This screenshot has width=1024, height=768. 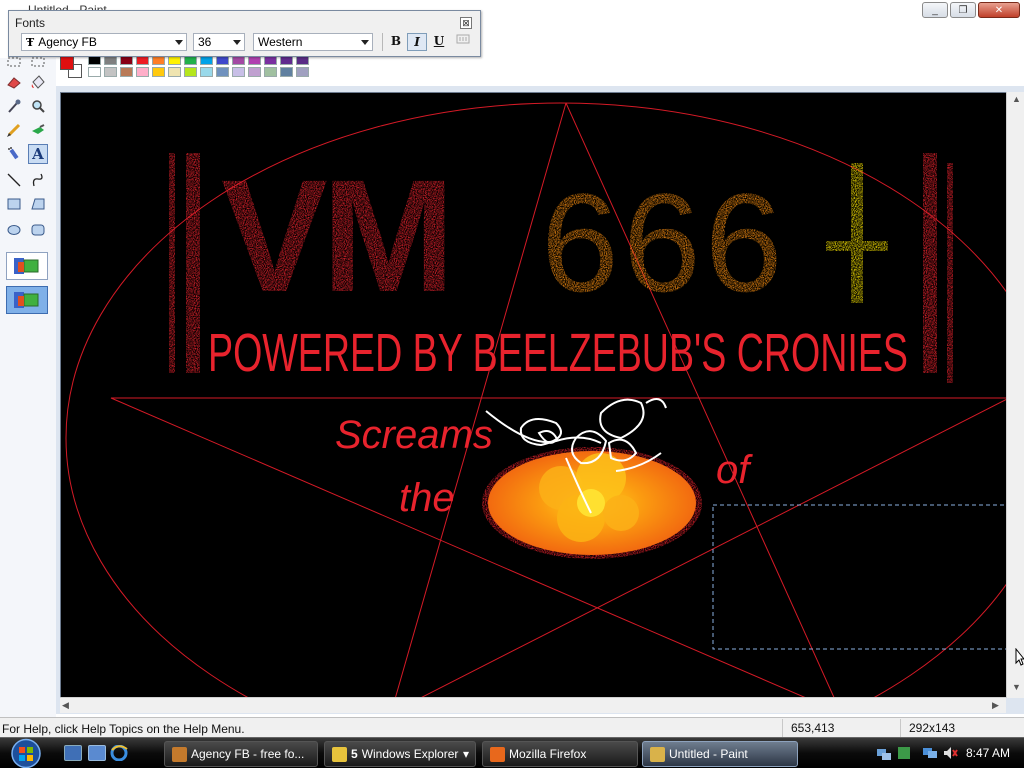 I want to click on art-left-dots, so click(x=172, y=263).